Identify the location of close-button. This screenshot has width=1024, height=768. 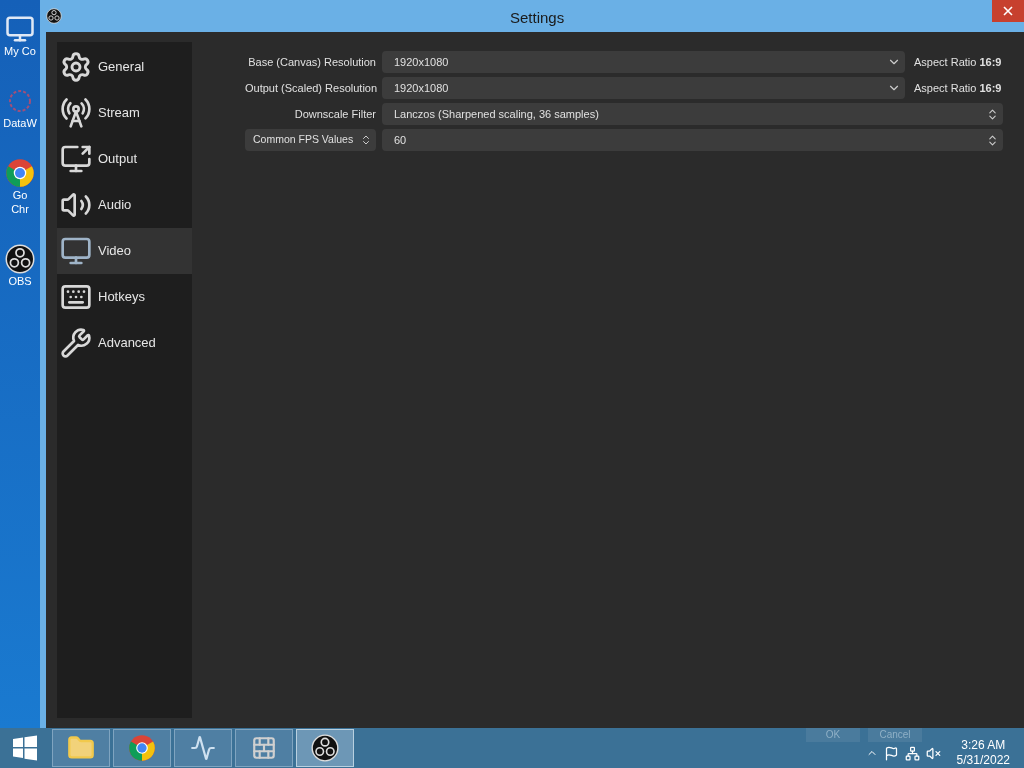
(1008, 11).